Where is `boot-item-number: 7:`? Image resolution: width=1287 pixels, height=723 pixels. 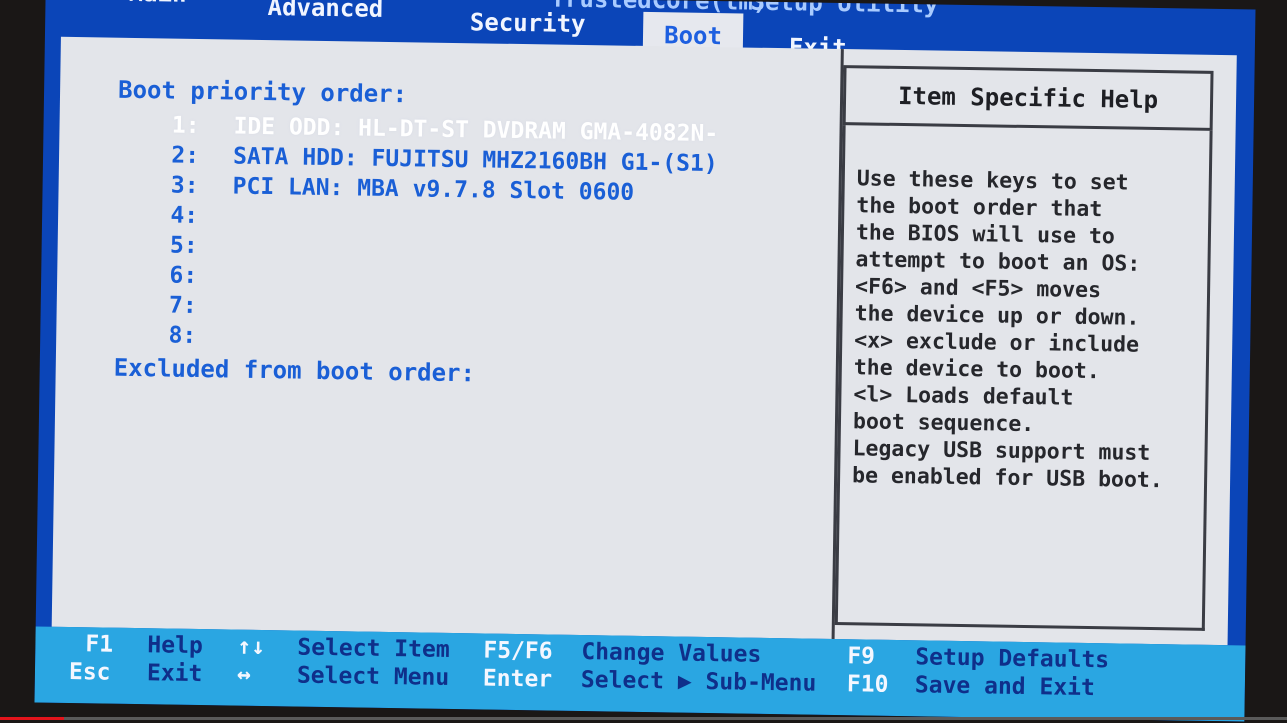 boot-item-number: 7: is located at coordinates (182, 305).